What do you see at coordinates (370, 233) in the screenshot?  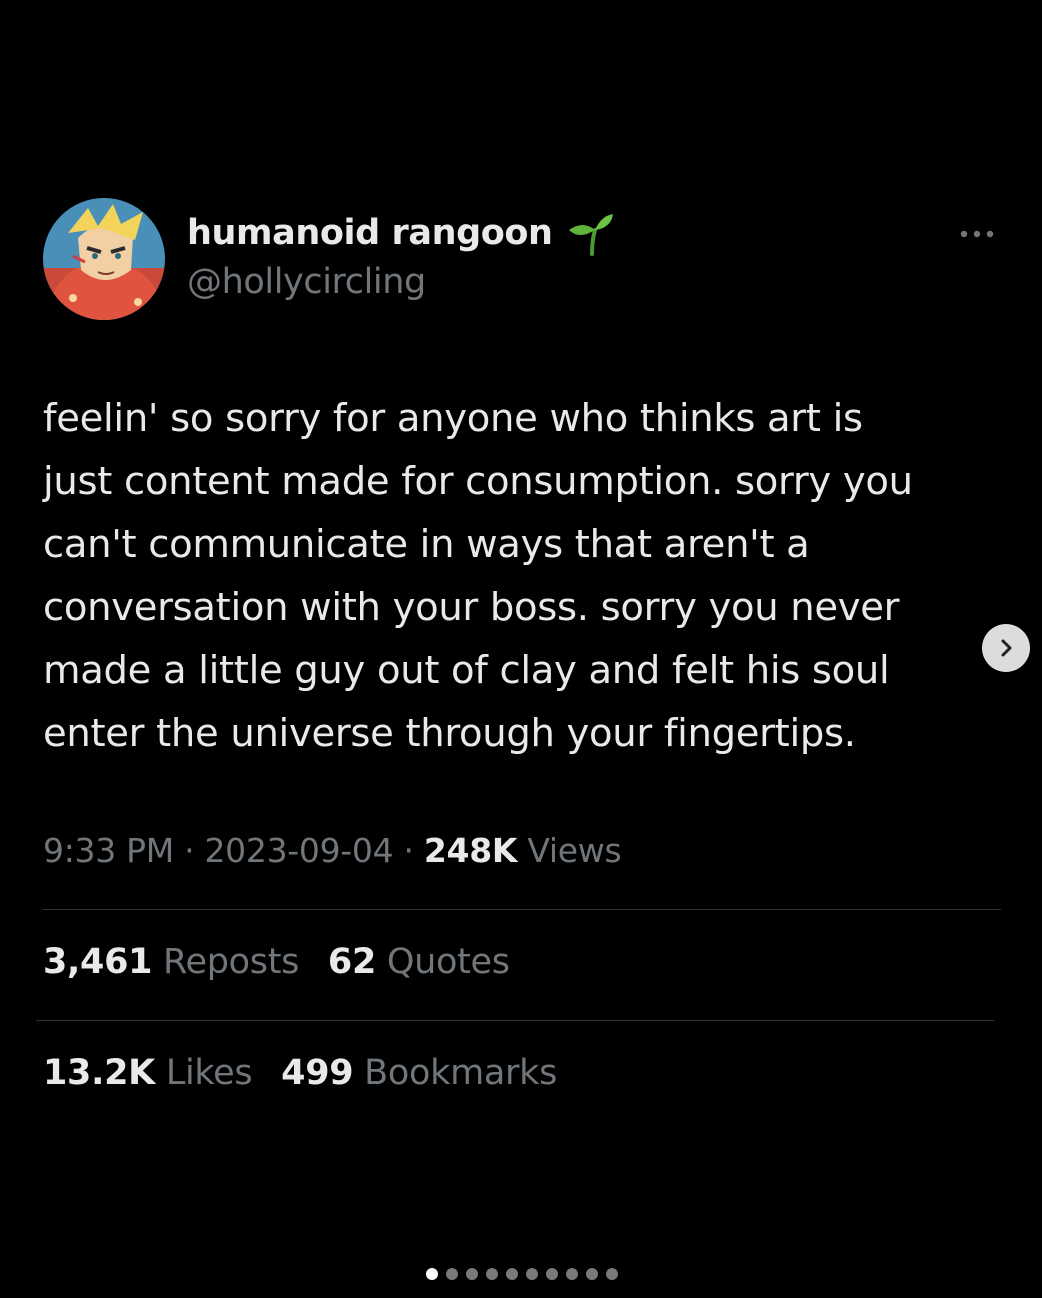 I see `display-name-text: humanoid rangoon` at bounding box center [370, 233].